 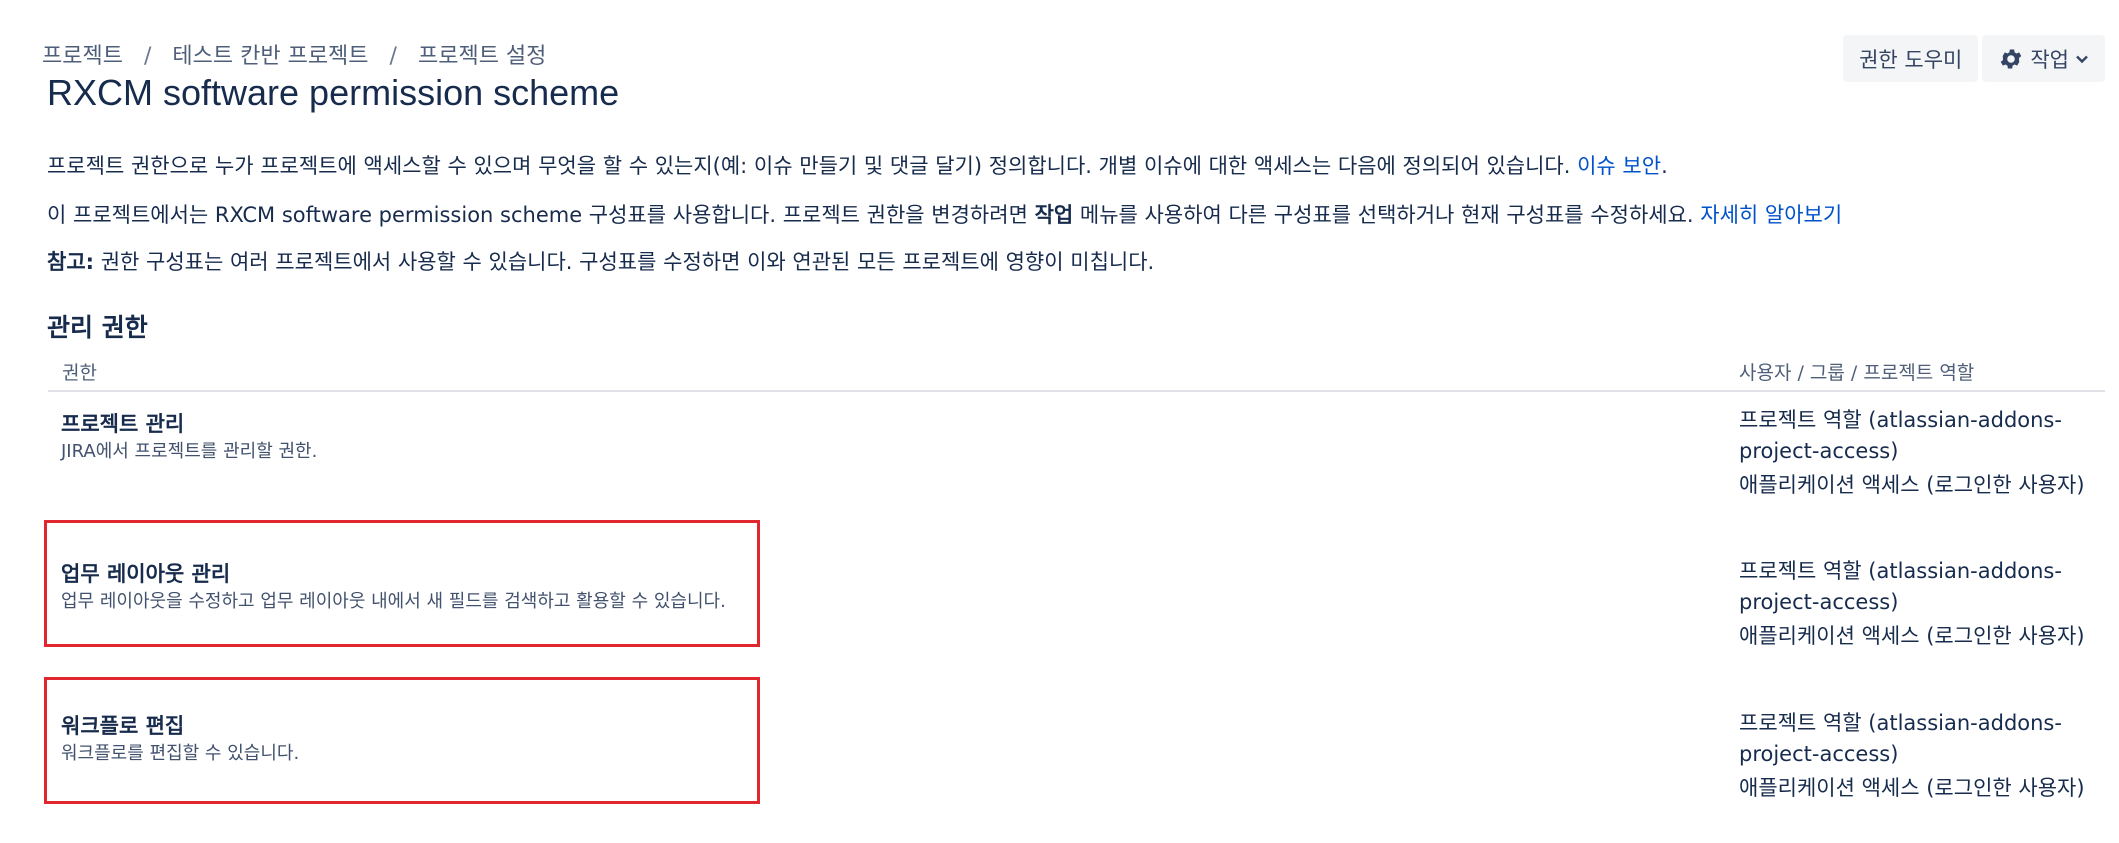 I want to click on page-toolbar: 권한 도우미 작업, so click(x=1974, y=58).